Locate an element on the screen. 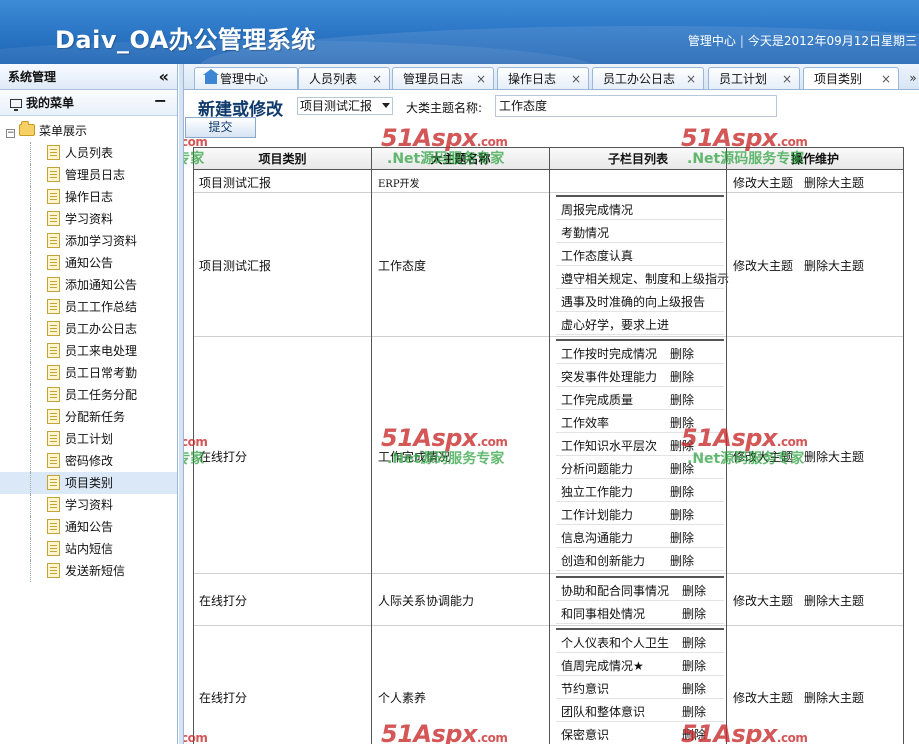 The image size is (919, 744). sidebar-item-label: 员工任务分配 is located at coordinates (101, 395).